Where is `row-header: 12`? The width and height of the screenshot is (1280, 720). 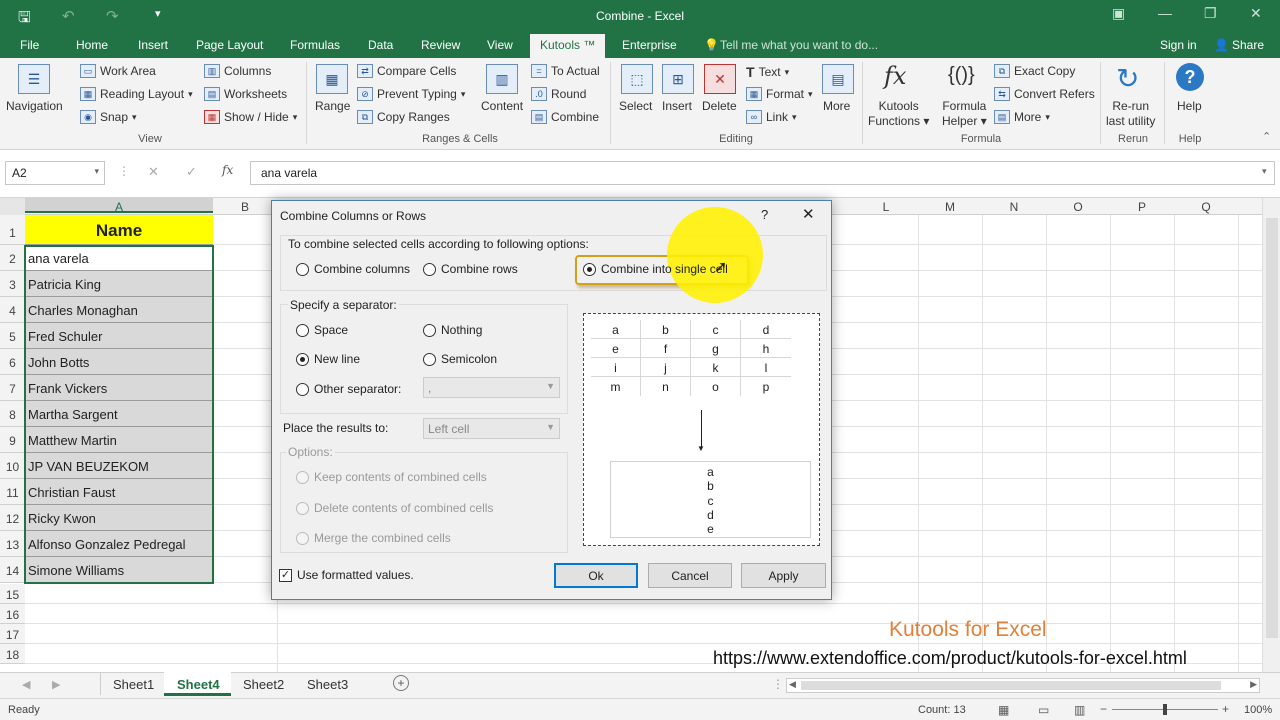 row-header: 12 is located at coordinates (12, 518).